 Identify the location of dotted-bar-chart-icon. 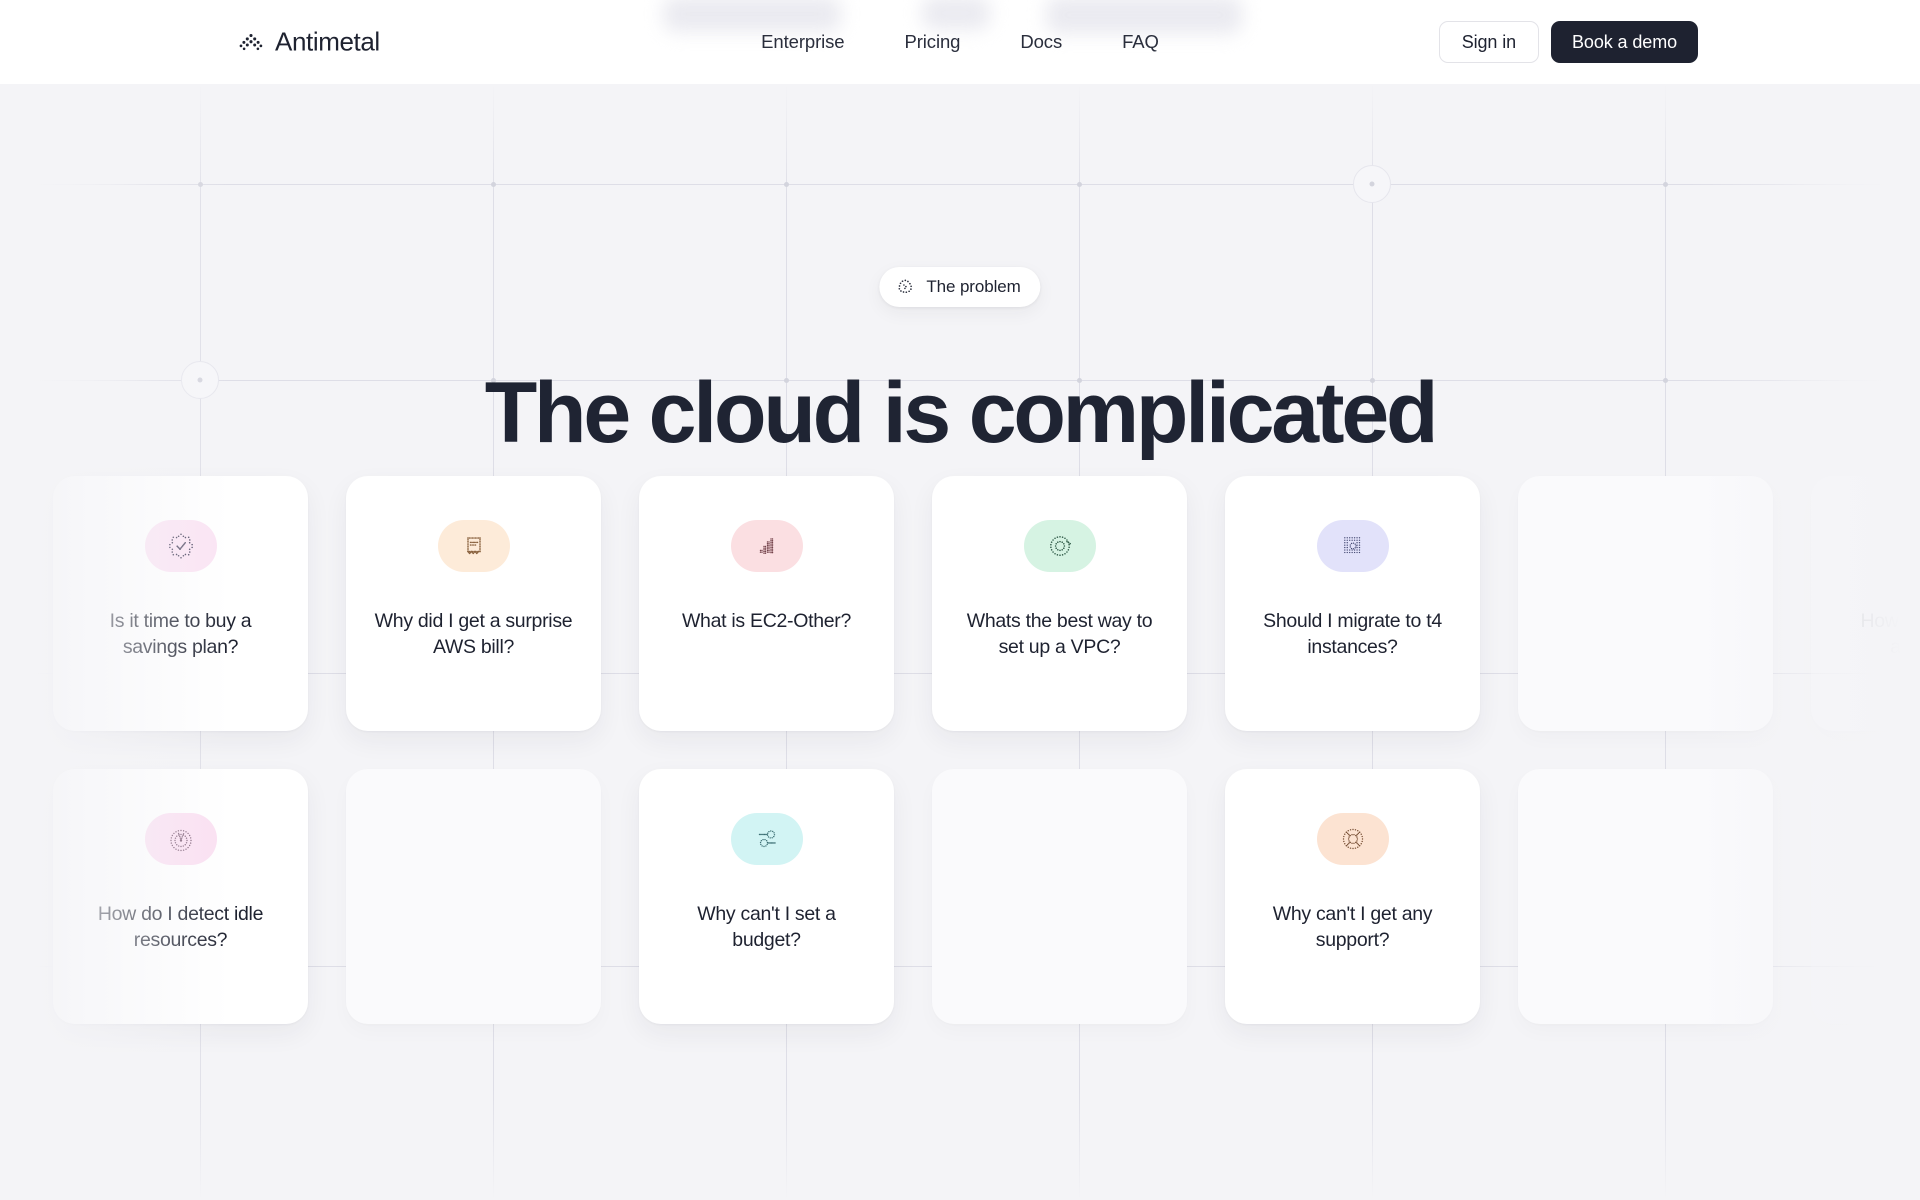
(766, 546).